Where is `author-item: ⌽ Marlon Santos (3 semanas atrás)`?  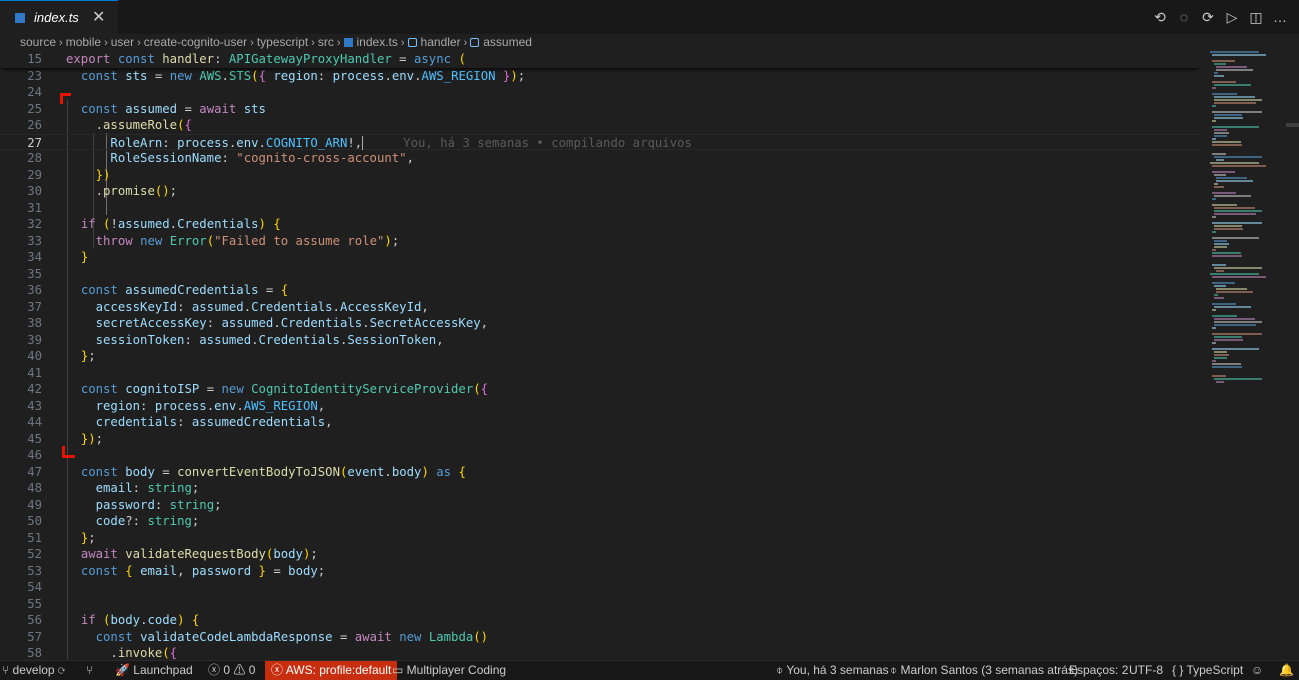
author-item: ⌽ Marlon Santos (3 semanas atrás) is located at coordinates (984, 670).